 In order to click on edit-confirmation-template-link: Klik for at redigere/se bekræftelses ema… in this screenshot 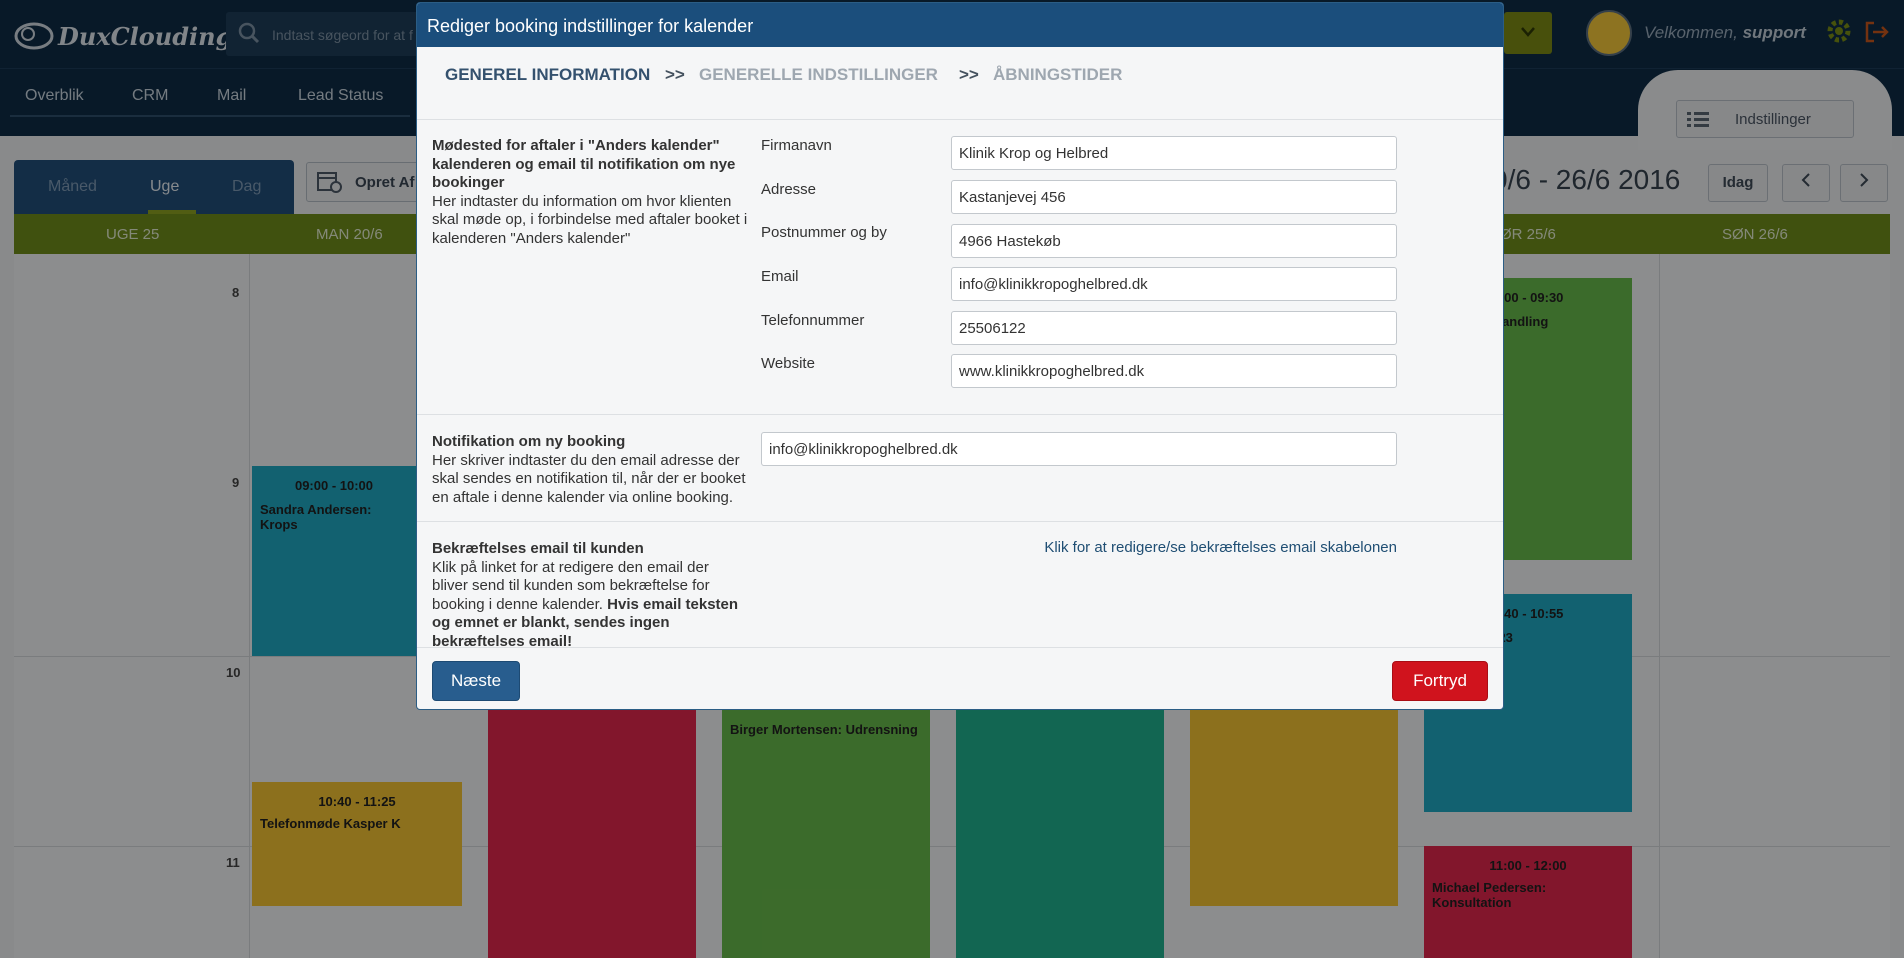, I will do `click(1219, 547)`.